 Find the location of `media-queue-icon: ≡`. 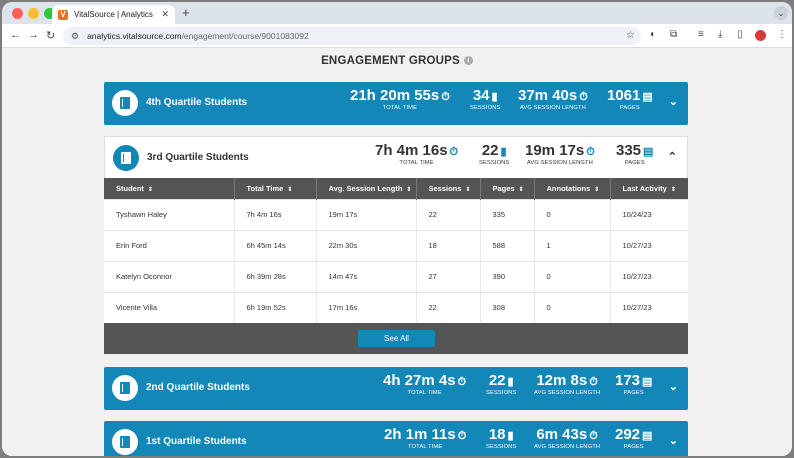

media-queue-icon: ≡ is located at coordinates (701, 34).